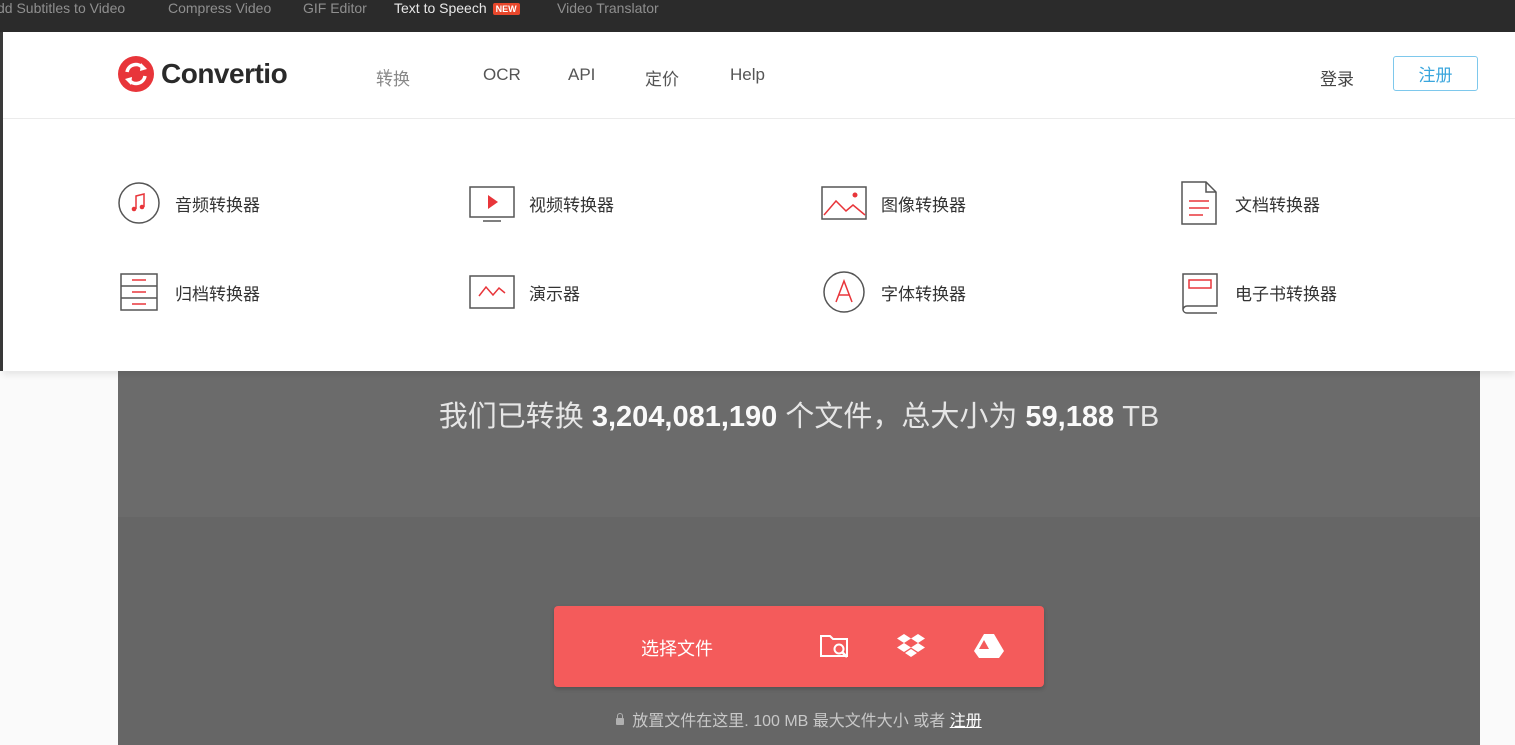 The image size is (1515, 745). Describe the element at coordinates (1200, 293) in the screenshot. I see `ebook-icon` at that location.